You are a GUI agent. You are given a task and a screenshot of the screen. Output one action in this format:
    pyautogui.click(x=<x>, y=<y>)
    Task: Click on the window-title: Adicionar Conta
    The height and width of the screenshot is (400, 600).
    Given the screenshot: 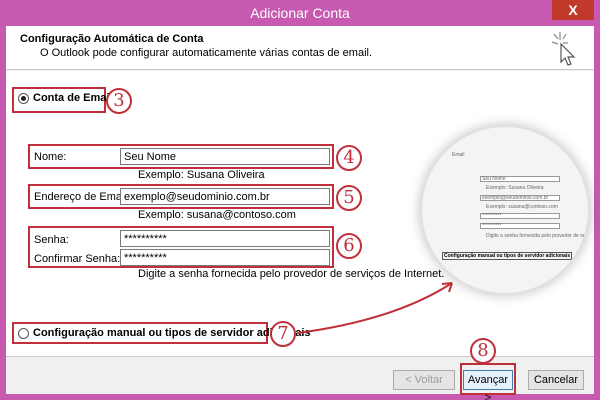 What is the action you would take?
    pyautogui.click(x=300, y=13)
    